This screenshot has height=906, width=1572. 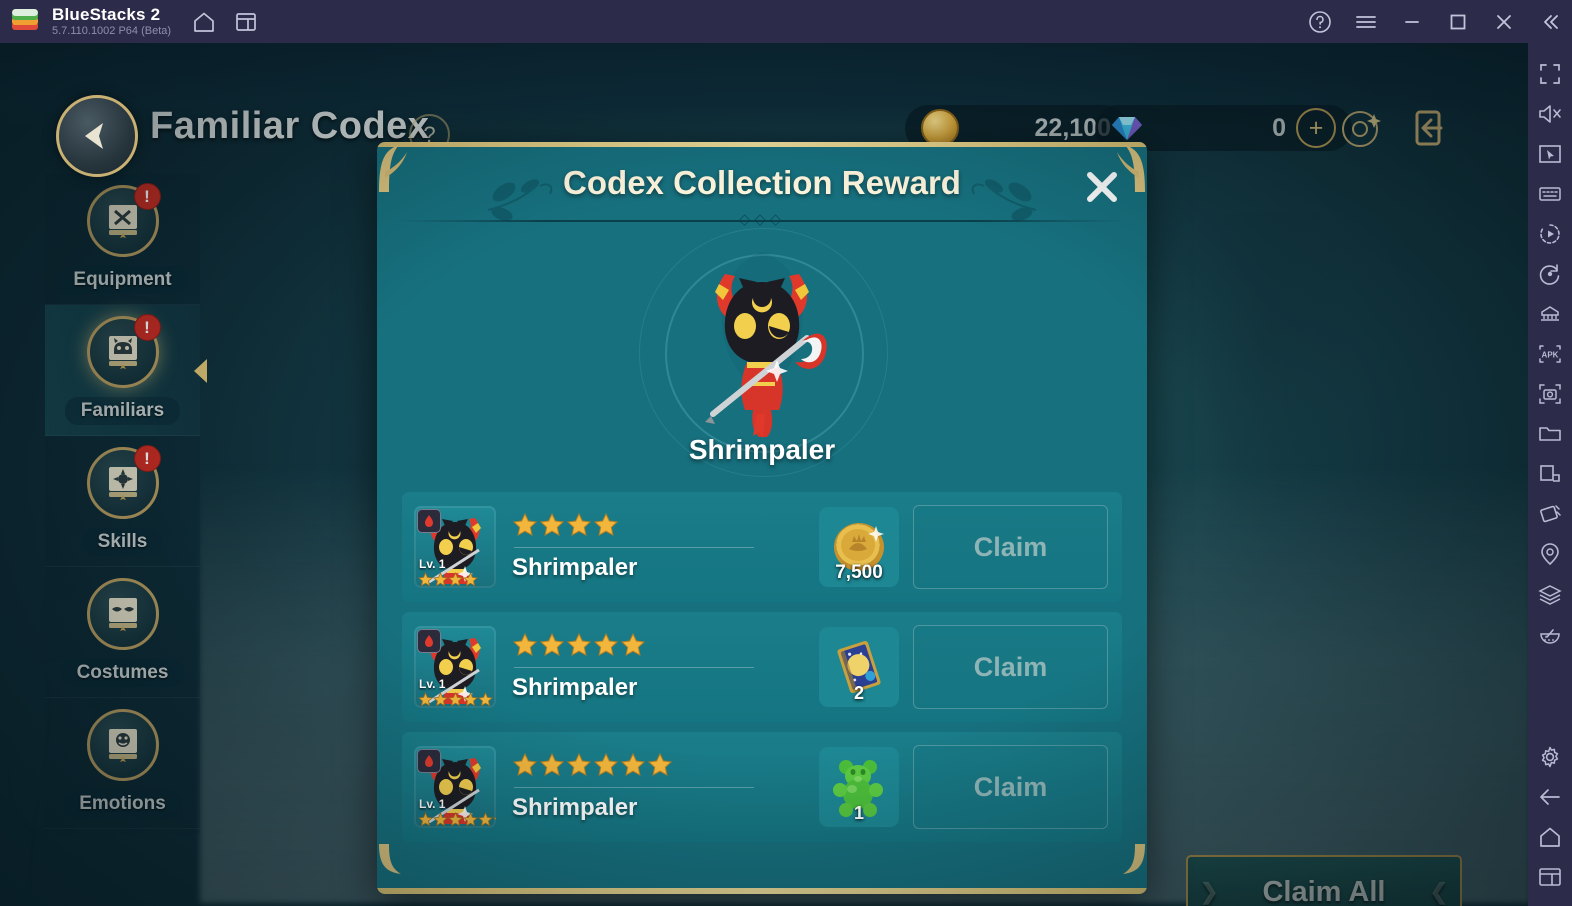 I want to click on apk-install-icon: APK, so click(x=1550, y=354).